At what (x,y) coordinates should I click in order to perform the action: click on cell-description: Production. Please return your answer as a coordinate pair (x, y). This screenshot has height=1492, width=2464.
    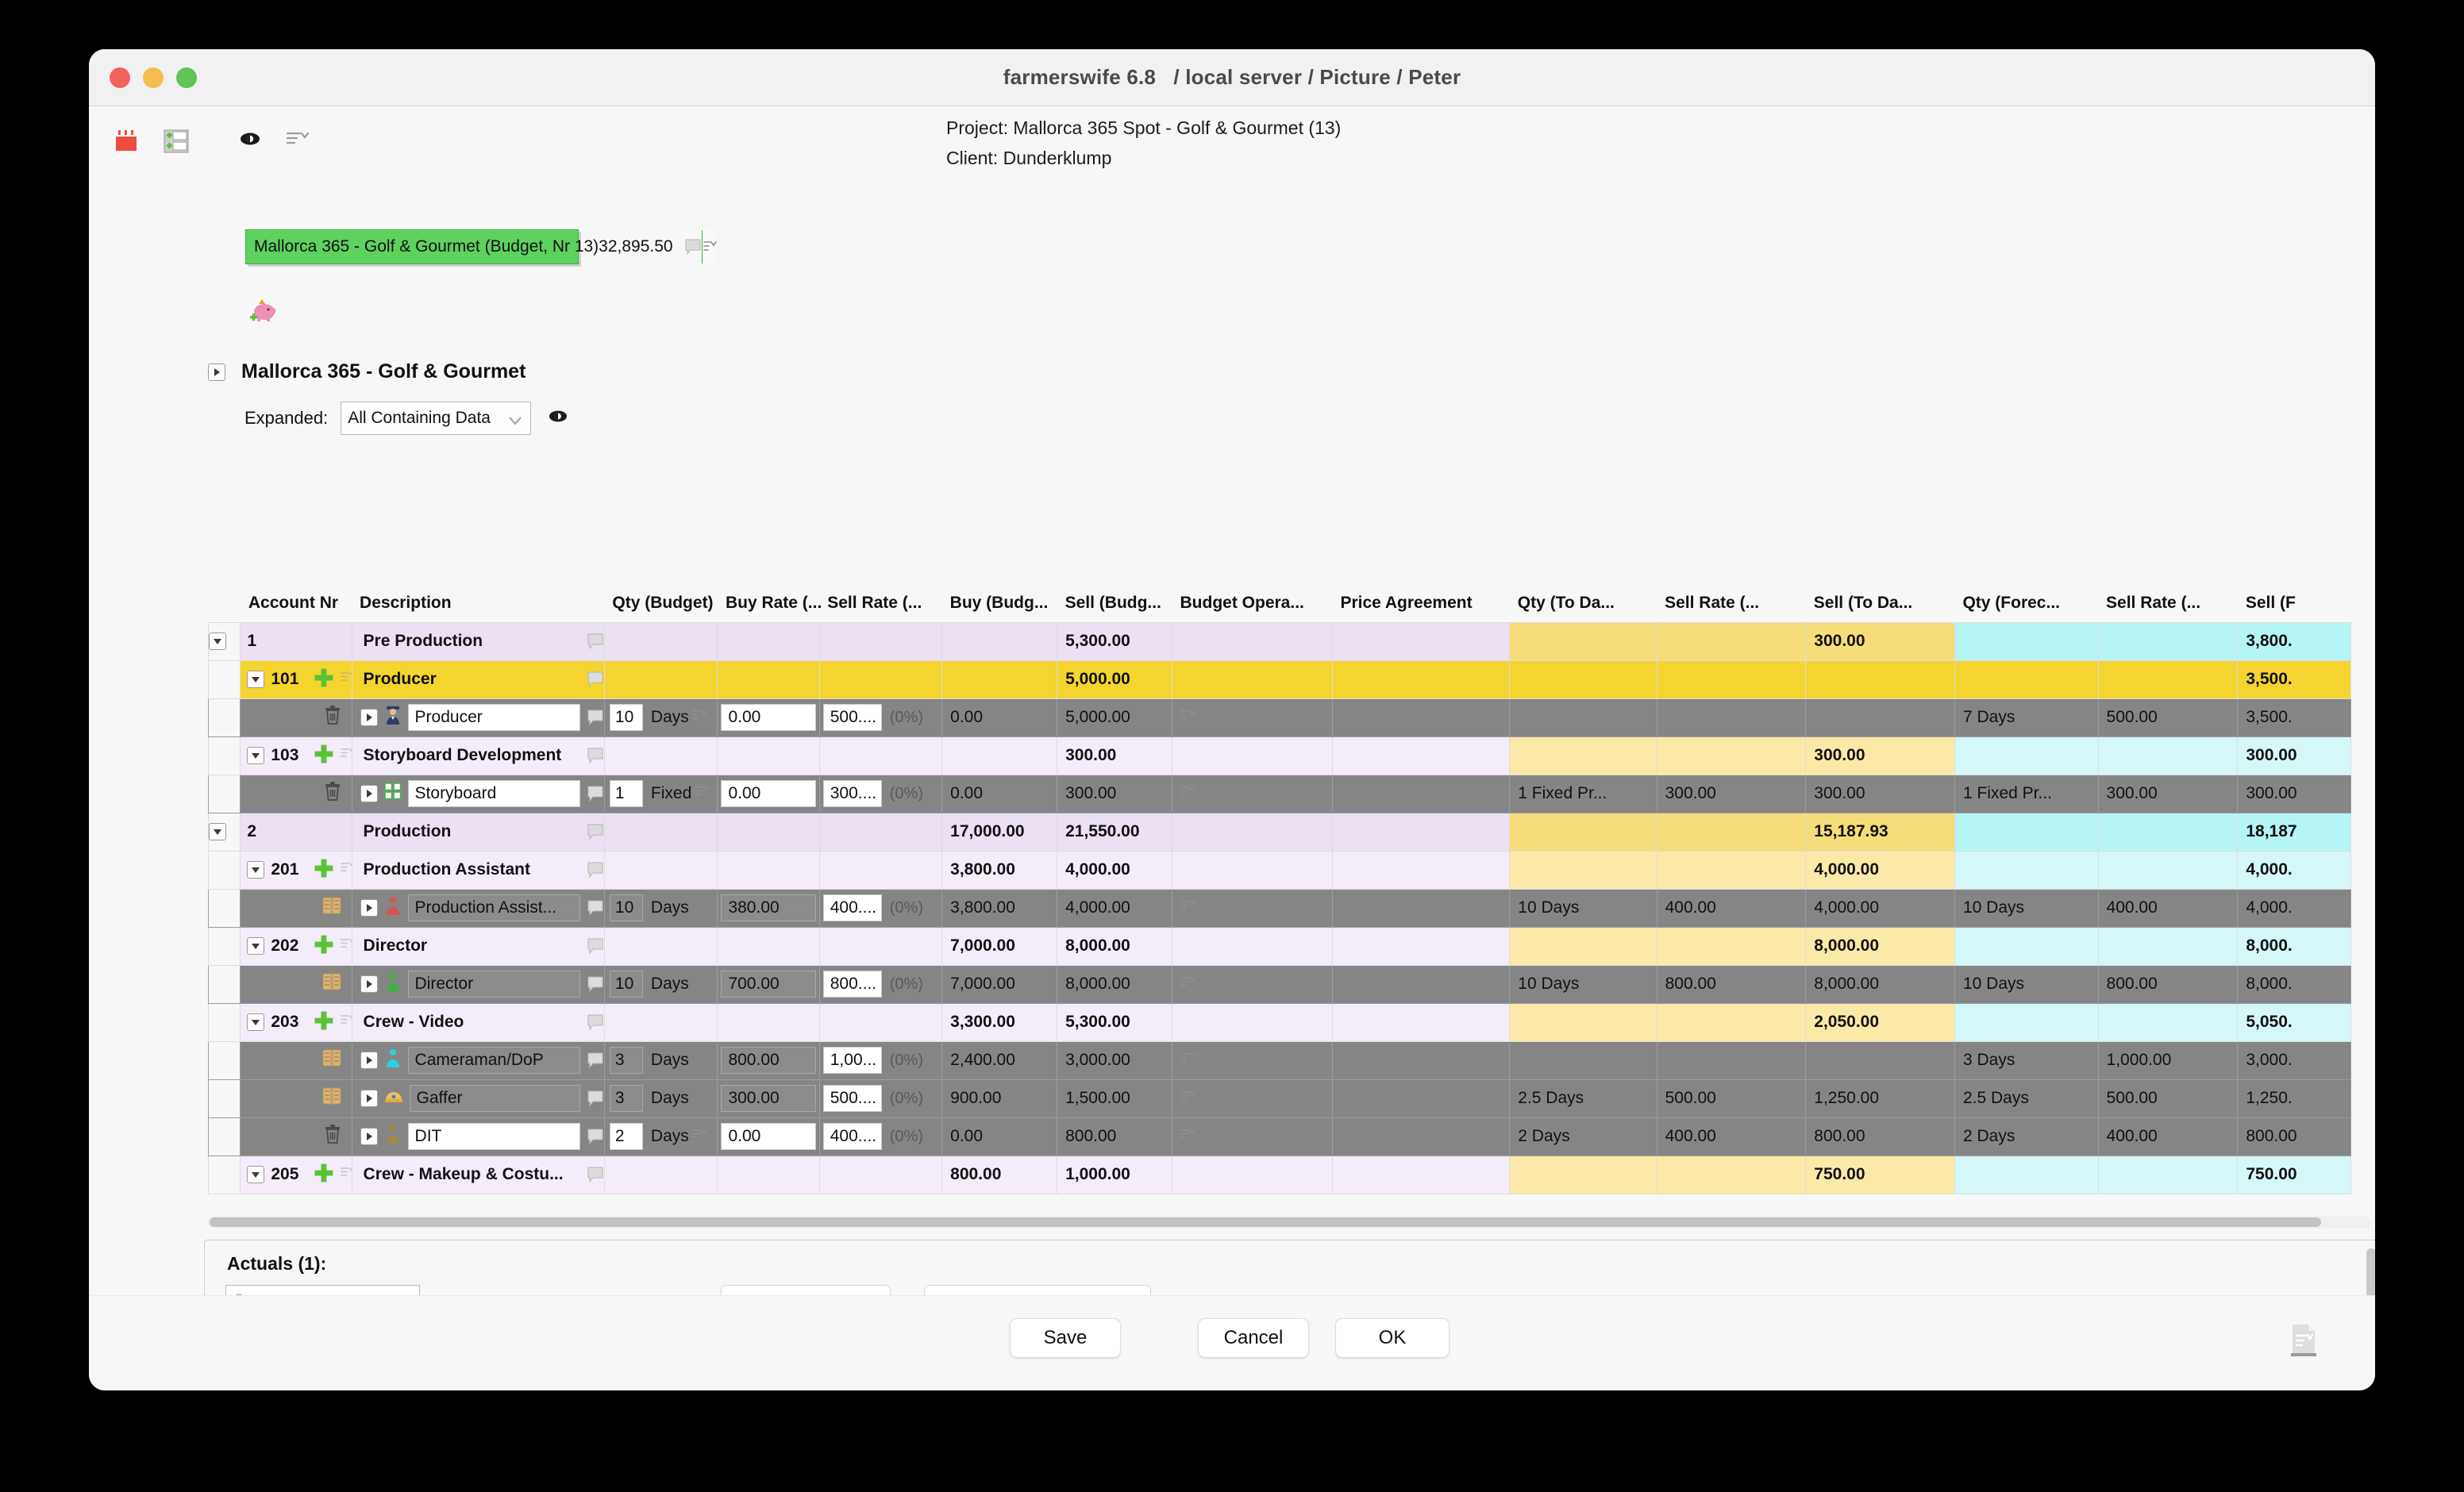
    Looking at the image, I should click on (478, 832).